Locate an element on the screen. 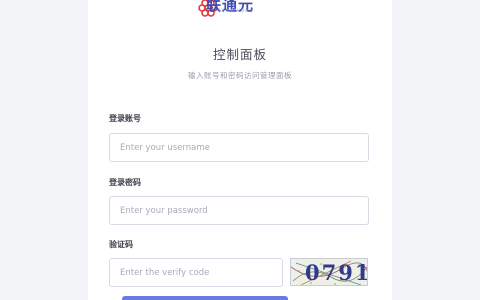 This screenshot has width=480, height=300. password-label: 登录密码 is located at coordinates (125, 182).